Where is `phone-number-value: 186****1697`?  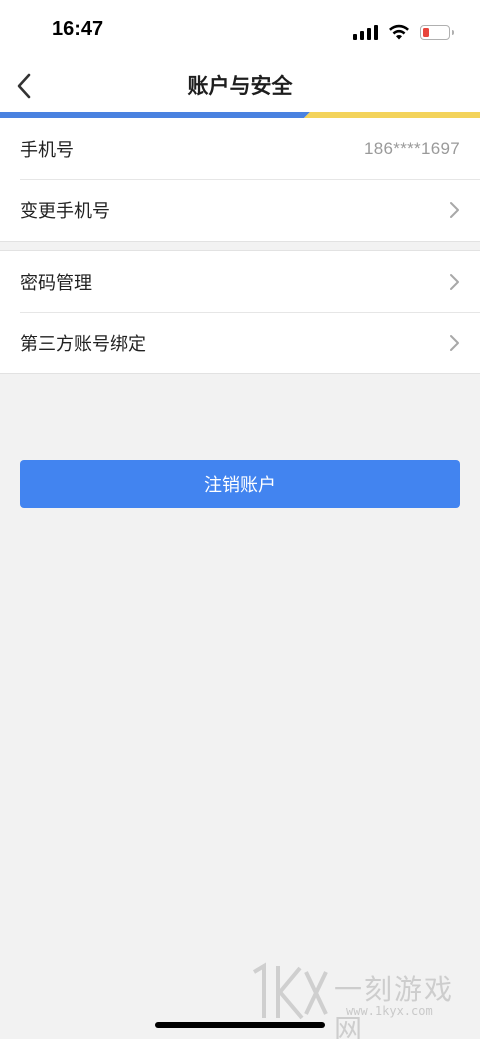
phone-number-value: 186****1697 is located at coordinates (412, 148).